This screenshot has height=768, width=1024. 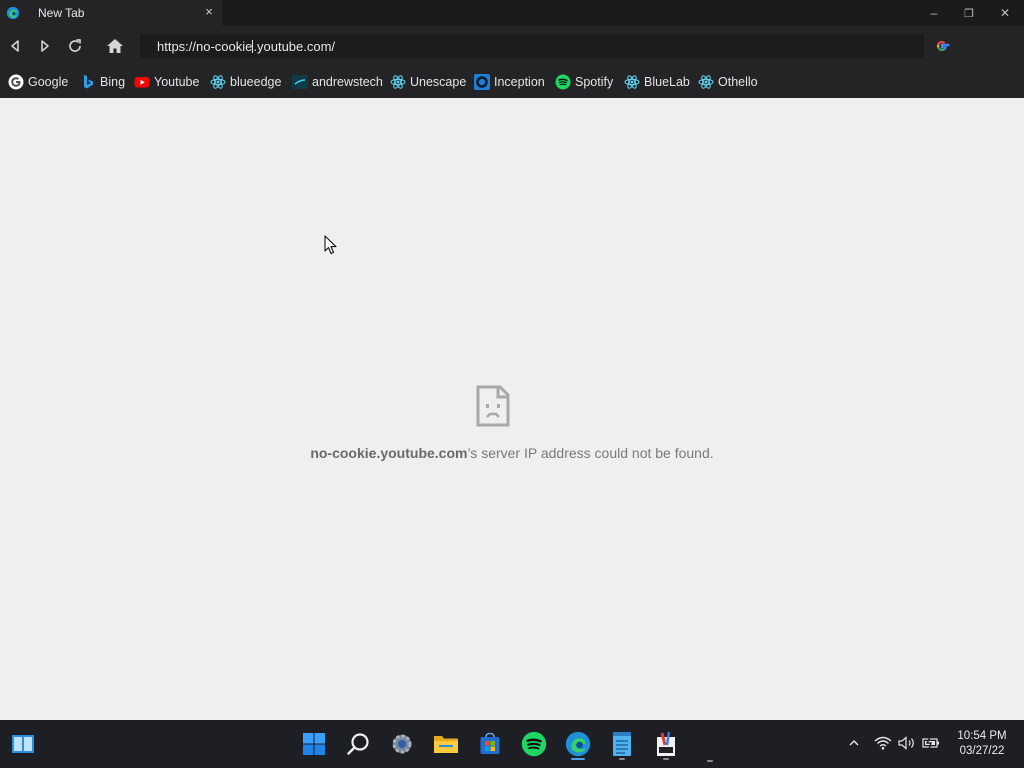 What do you see at coordinates (578, 759) in the screenshot?
I see `active-indicator` at bounding box center [578, 759].